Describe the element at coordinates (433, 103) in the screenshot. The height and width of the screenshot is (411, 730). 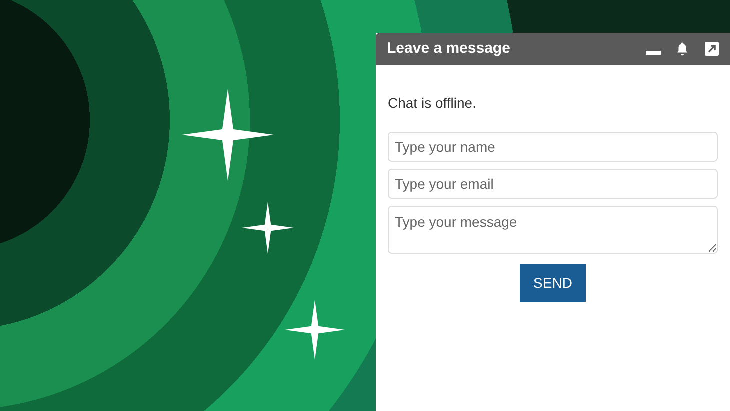
I see `offline-message: Chat is offline.` at that location.